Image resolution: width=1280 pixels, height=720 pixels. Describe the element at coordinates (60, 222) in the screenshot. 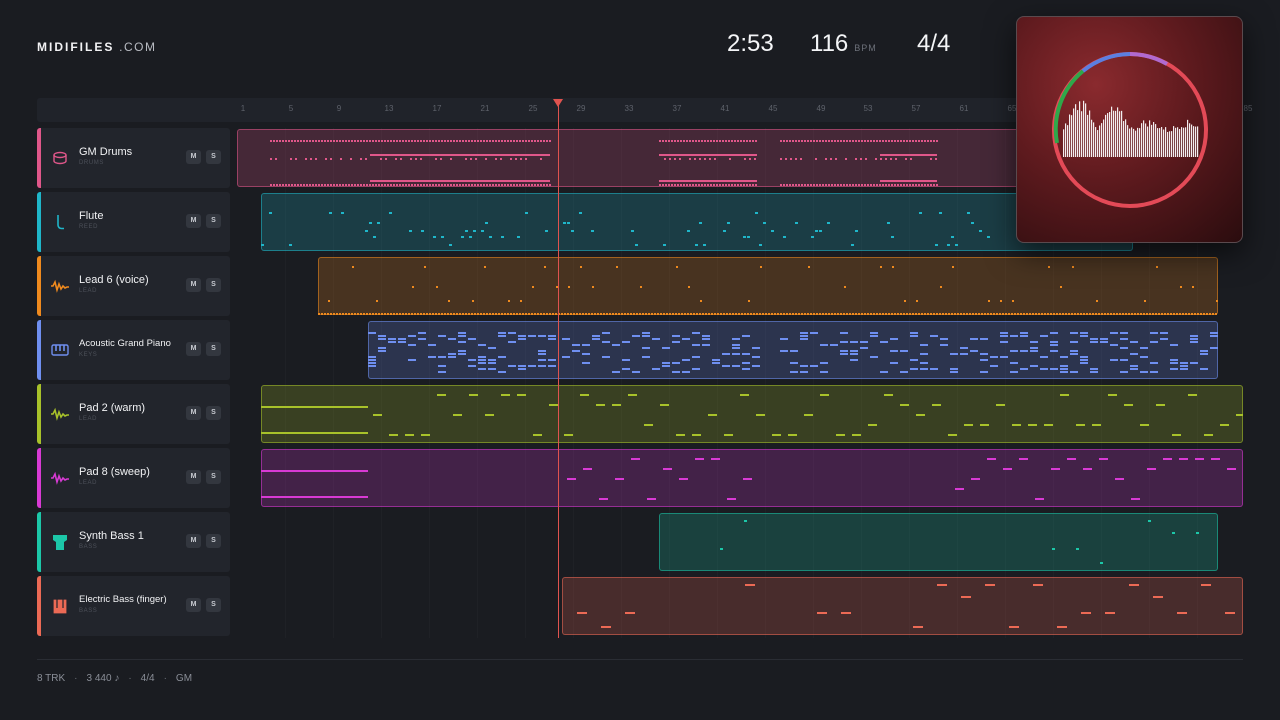

I see `flute-icon` at that location.